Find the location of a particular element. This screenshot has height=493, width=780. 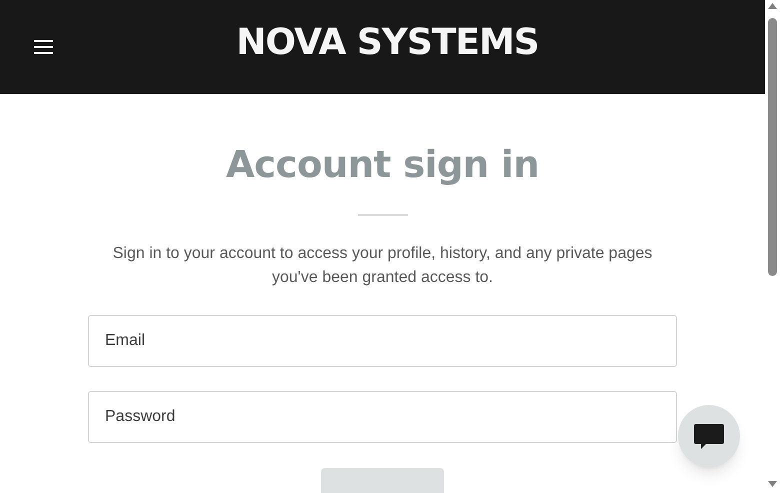

brand-logo: NOVA SYSTEMS is located at coordinates (382, 43).